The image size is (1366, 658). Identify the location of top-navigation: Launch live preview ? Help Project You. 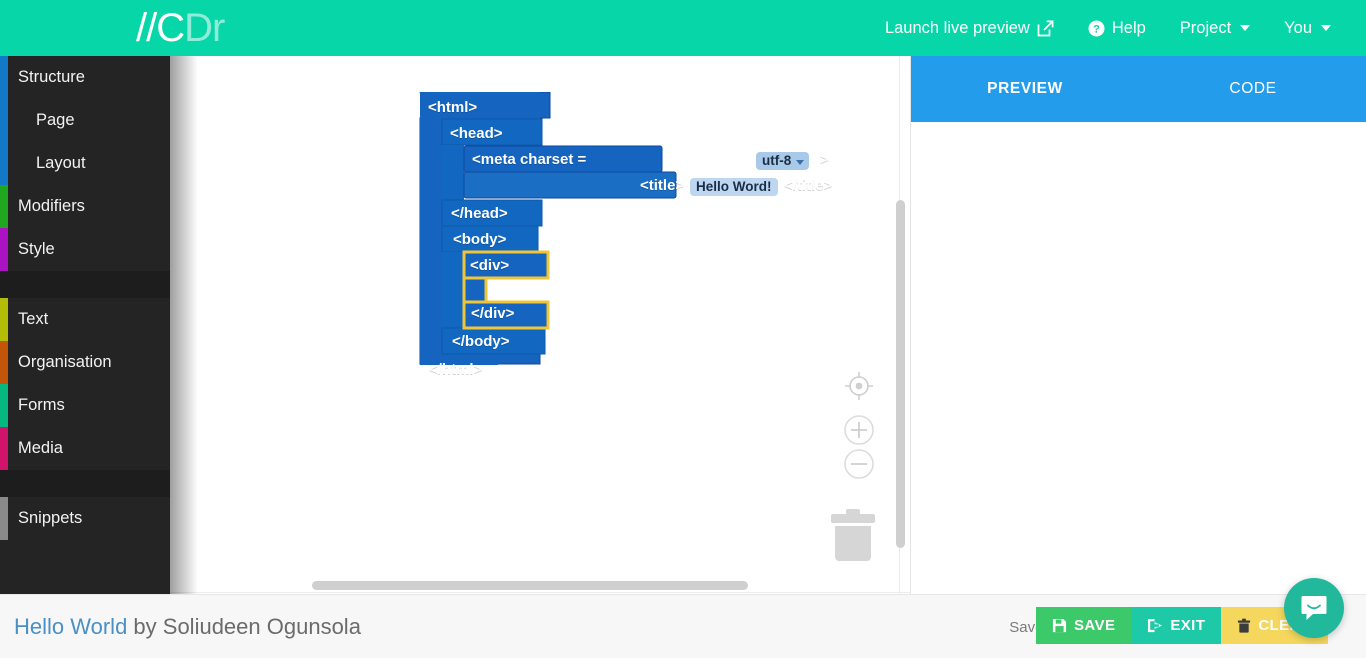
(1108, 28).